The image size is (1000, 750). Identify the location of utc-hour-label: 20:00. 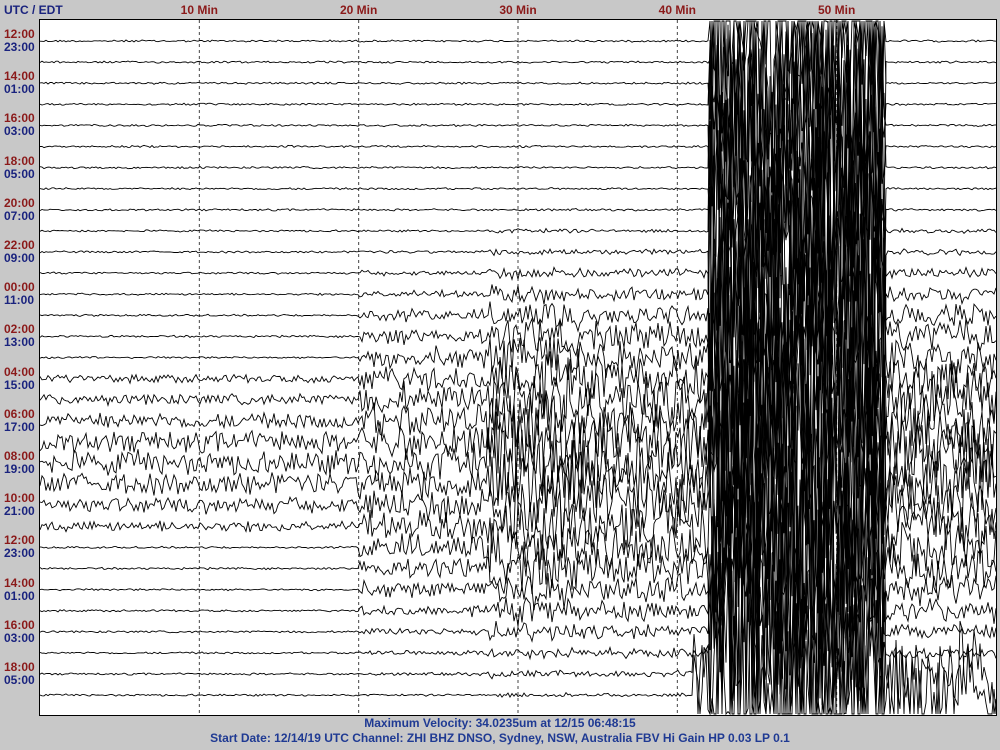
(19, 202).